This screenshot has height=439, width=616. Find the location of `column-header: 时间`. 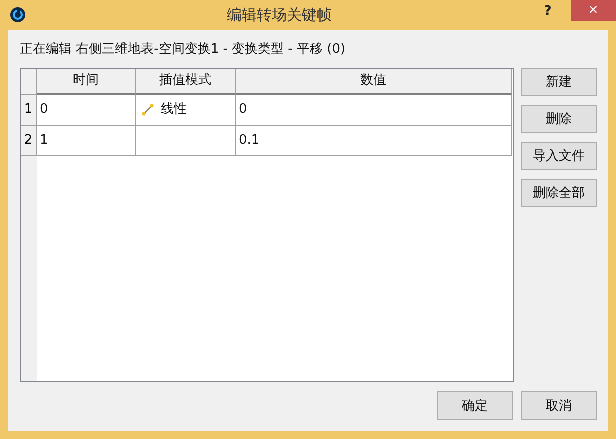

column-header: 时间 is located at coordinates (86, 82).